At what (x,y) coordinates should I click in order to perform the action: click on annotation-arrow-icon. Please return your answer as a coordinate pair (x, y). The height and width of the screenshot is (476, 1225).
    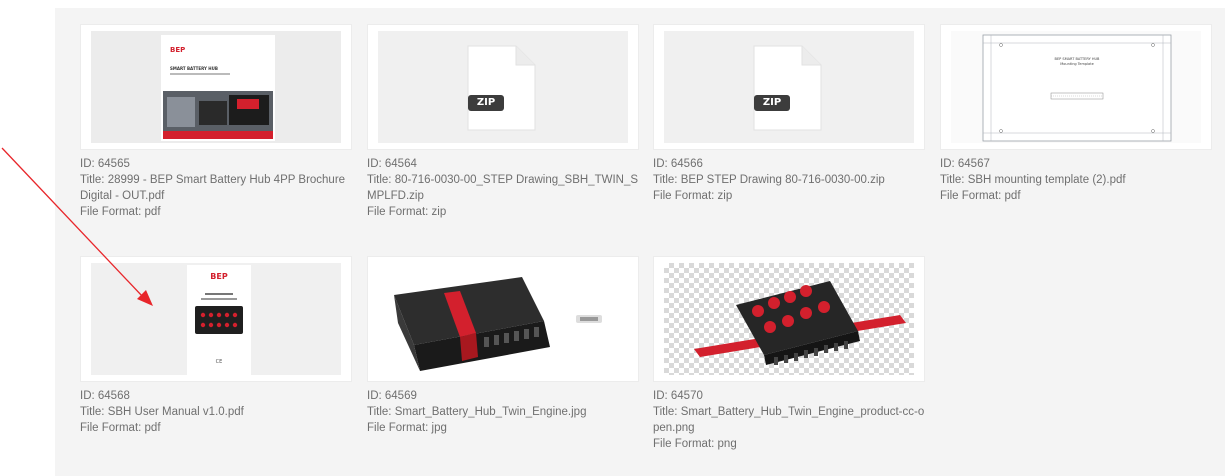
    Looking at the image, I should click on (77, 226).